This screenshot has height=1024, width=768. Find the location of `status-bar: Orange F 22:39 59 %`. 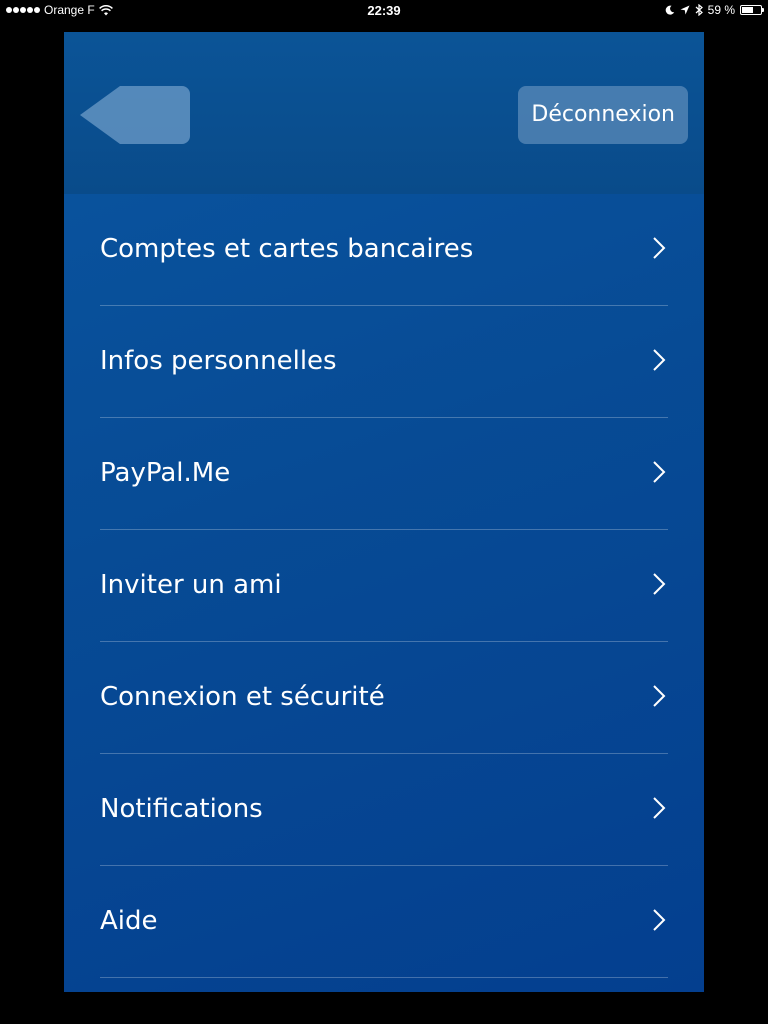

status-bar: Orange F 22:39 59 % is located at coordinates (384, 10).